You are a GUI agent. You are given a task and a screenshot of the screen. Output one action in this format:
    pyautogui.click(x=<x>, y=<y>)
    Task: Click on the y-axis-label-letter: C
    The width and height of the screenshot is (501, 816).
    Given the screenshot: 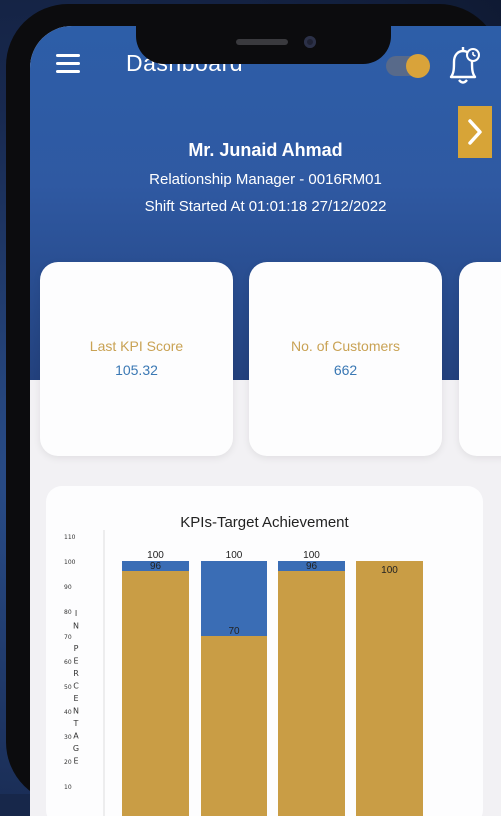 What is the action you would take?
    pyautogui.click(x=76, y=686)
    